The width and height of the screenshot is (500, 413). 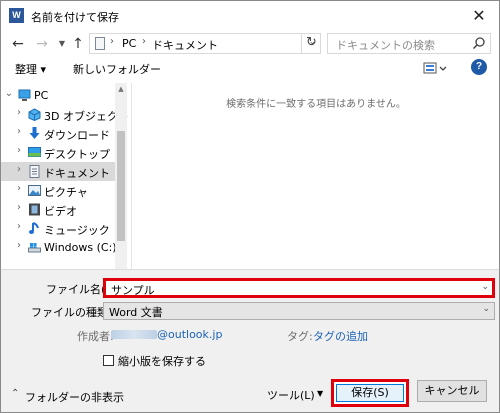 What do you see at coordinates (42, 44) in the screenshot?
I see `forward-arrow-icon: →` at bounding box center [42, 44].